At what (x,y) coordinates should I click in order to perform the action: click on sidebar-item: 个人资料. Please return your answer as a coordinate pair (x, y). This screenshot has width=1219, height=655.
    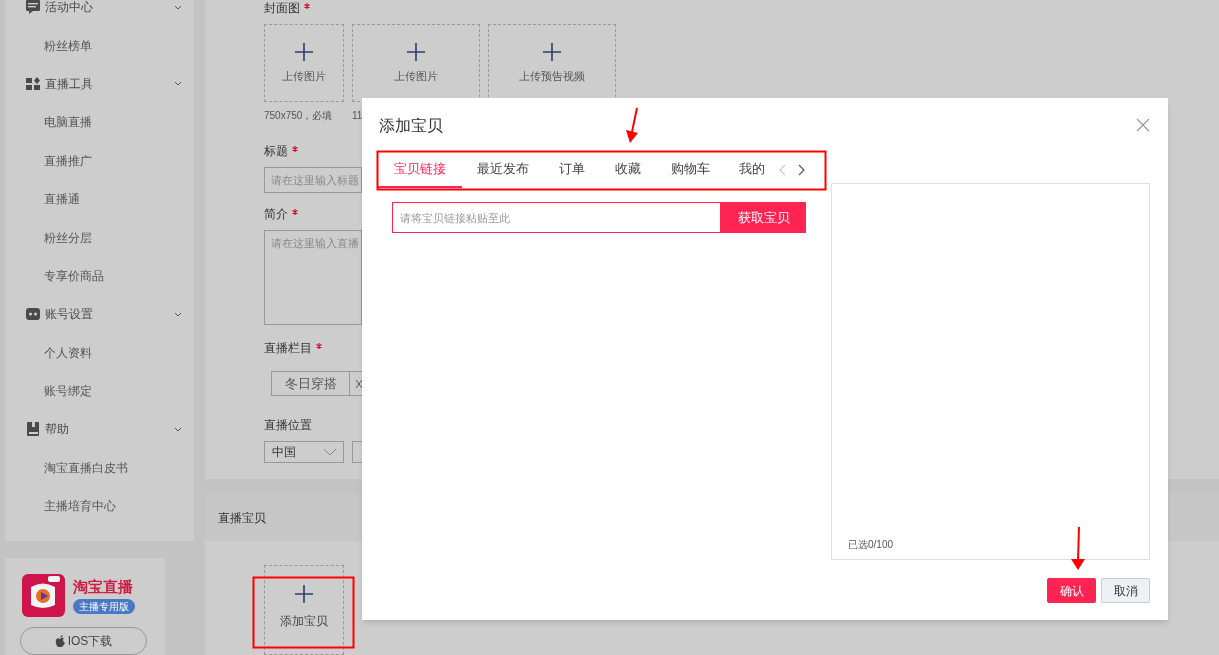
    Looking at the image, I should click on (99, 352).